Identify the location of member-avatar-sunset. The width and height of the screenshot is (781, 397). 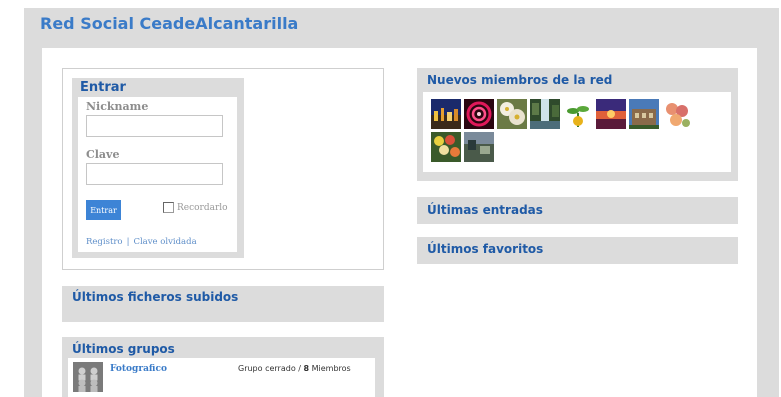
(611, 114).